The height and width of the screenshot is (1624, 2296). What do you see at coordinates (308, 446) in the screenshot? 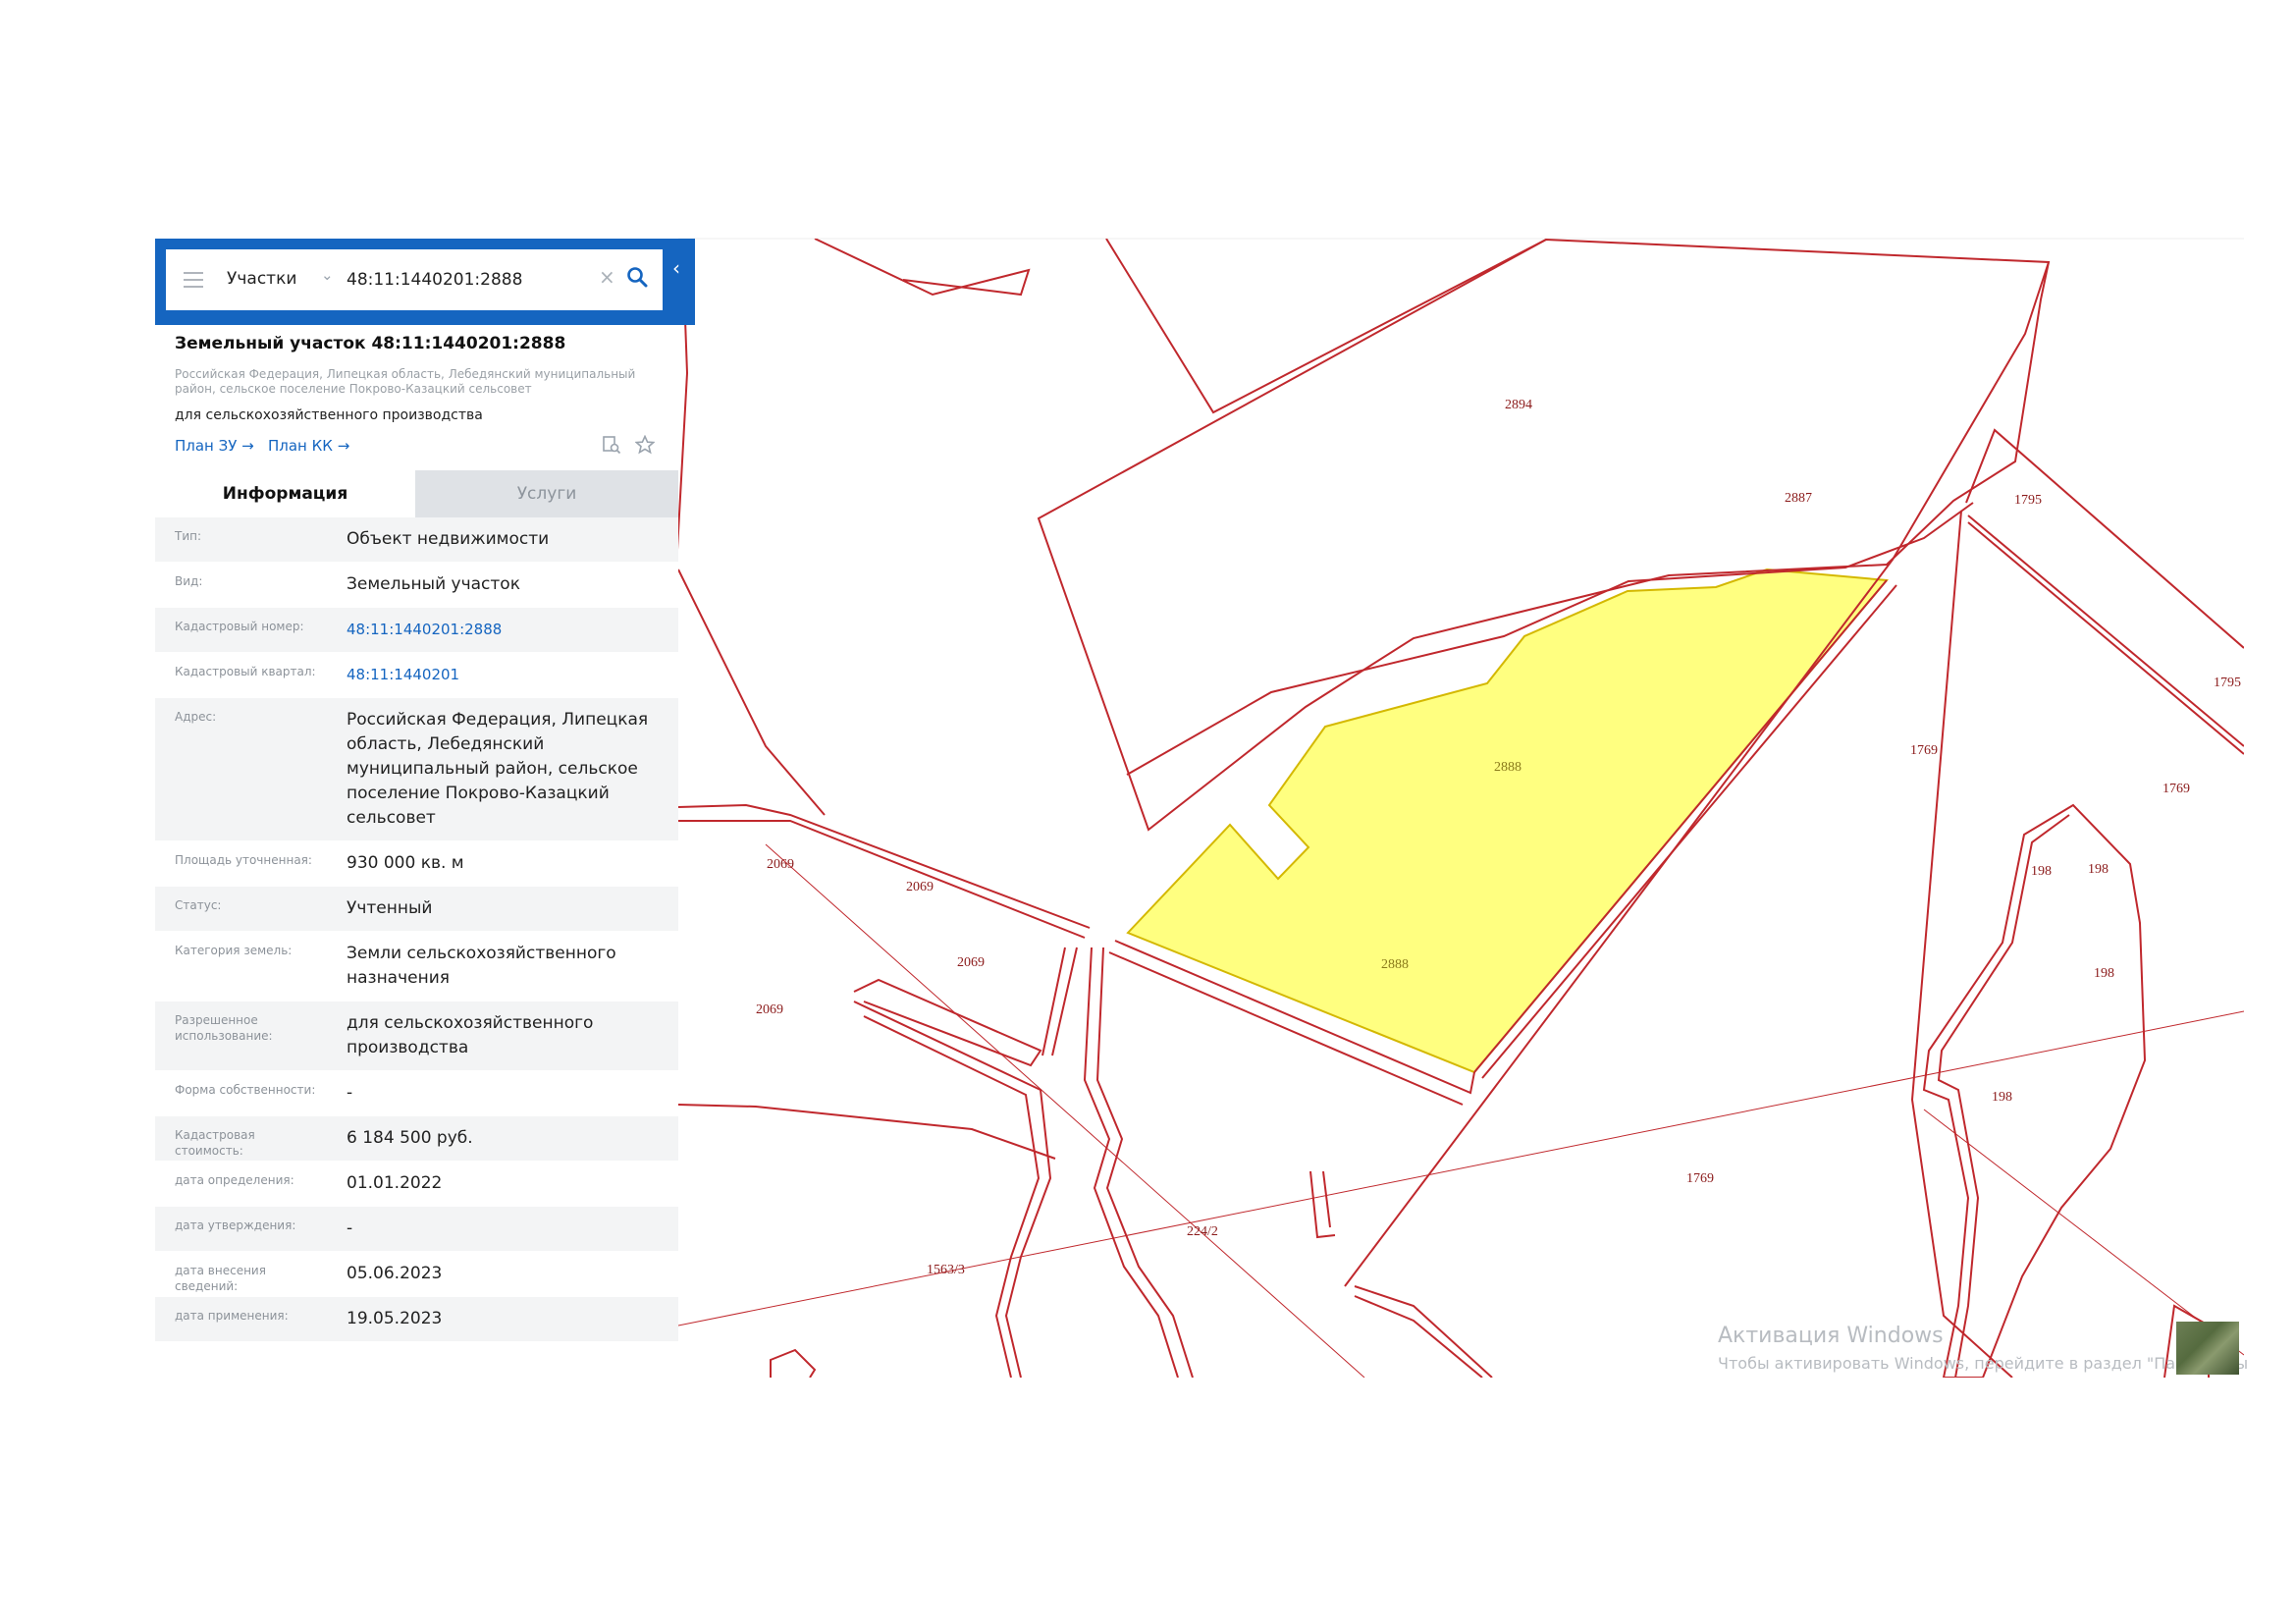
I see `plan-kk-link: План КК →` at bounding box center [308, 446].